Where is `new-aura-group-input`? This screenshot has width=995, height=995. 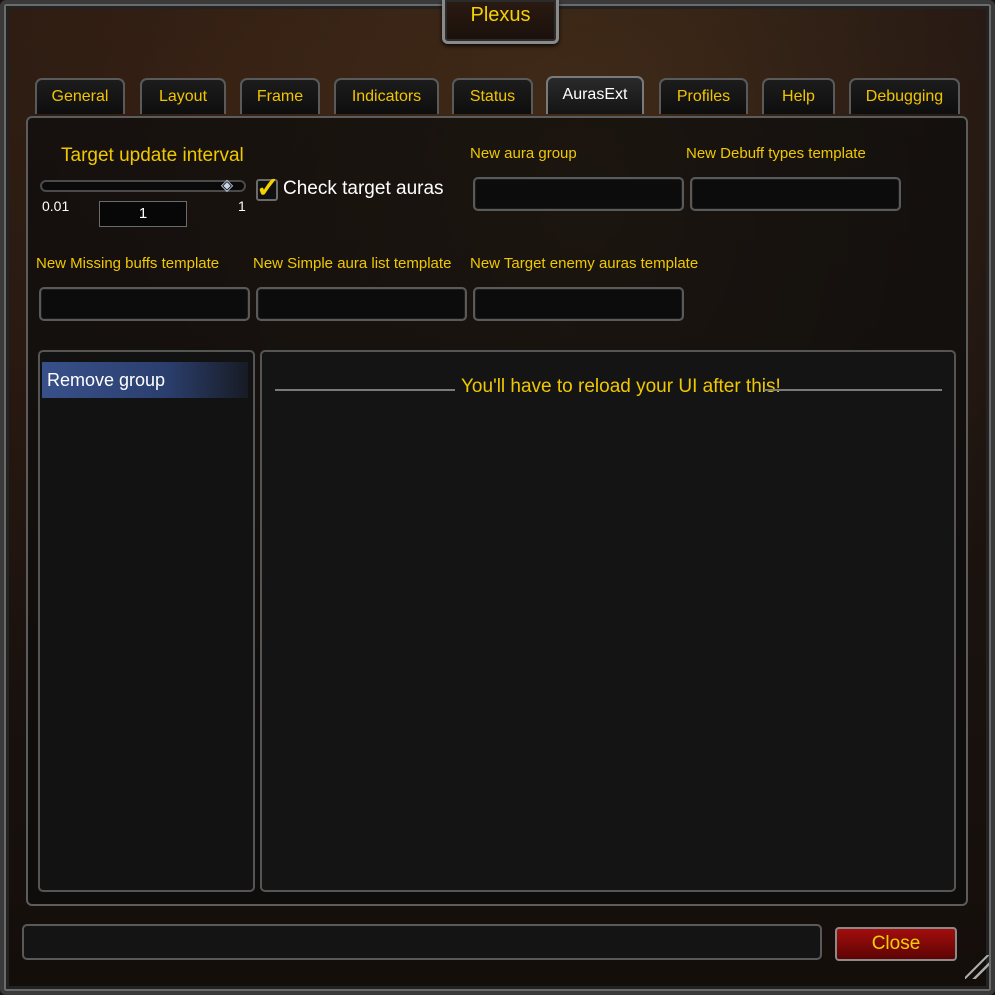 new-aura-group-input is located at coordinates (578, 194).